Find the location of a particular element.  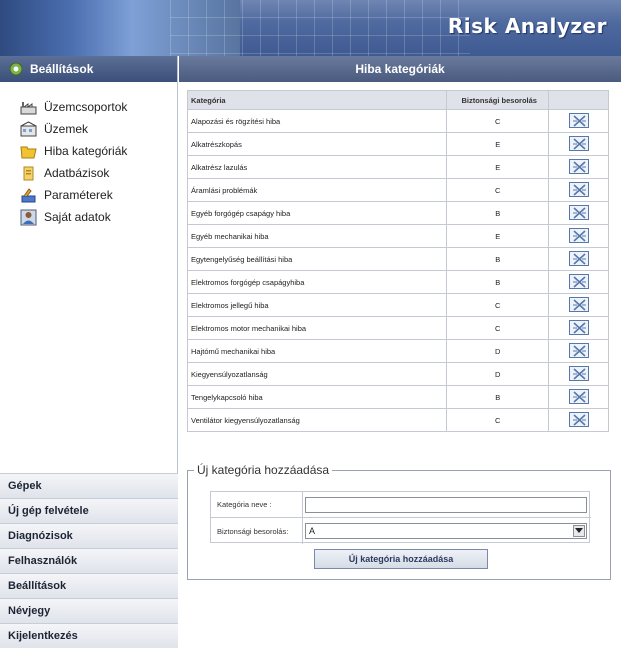

table-row: Elektromos forgógép csapágyhiba B is located at coordinates (397, 282).